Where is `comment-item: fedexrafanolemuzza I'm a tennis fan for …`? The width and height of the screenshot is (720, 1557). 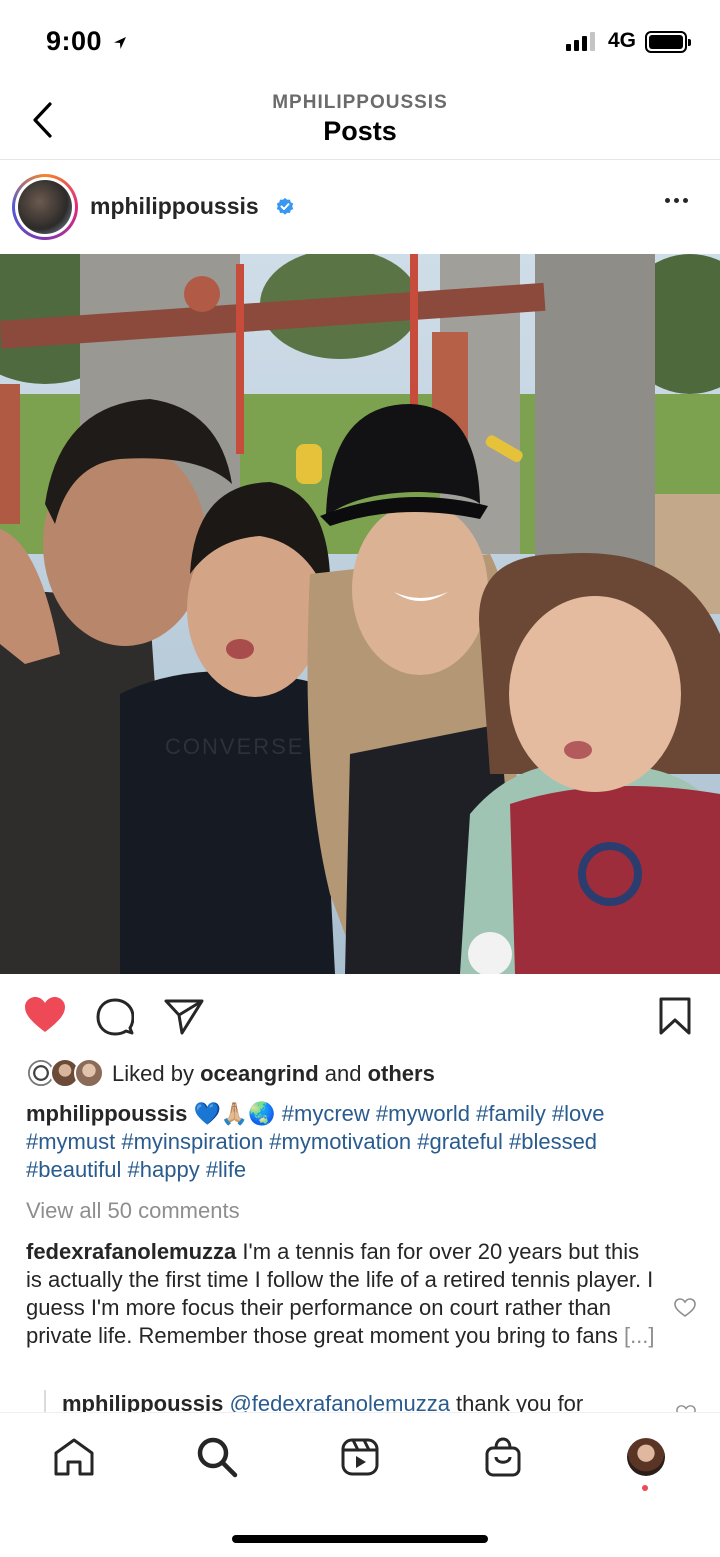 comment-item: fedexrafanolemuzza I'm a tennis fan for … is located at coordinates (341, 1294).